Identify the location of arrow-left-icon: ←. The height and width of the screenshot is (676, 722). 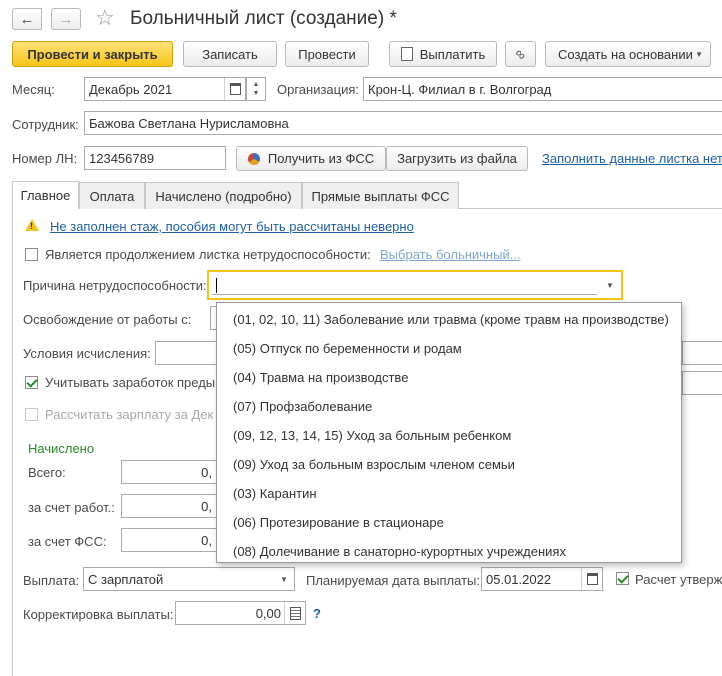
(27, 19).